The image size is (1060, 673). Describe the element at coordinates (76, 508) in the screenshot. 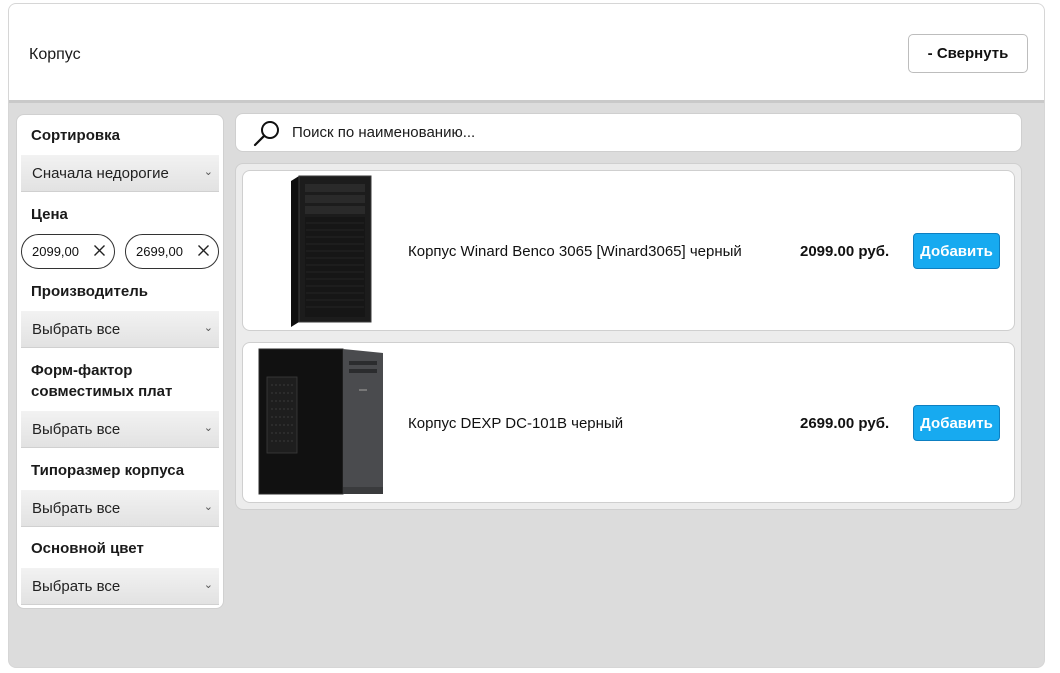

I see `case-size-select-value: Выбрать все` at that location.